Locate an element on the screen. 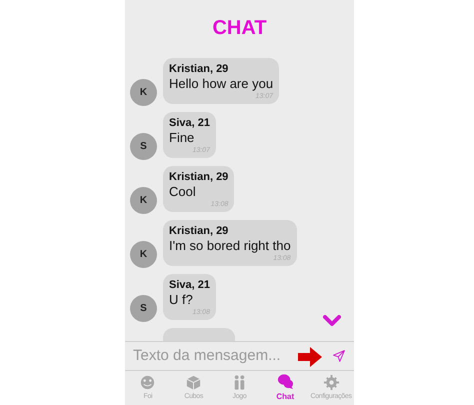 The height and width of the screenshot is (405, 474). send-icon is located at coordinates (339, 356).